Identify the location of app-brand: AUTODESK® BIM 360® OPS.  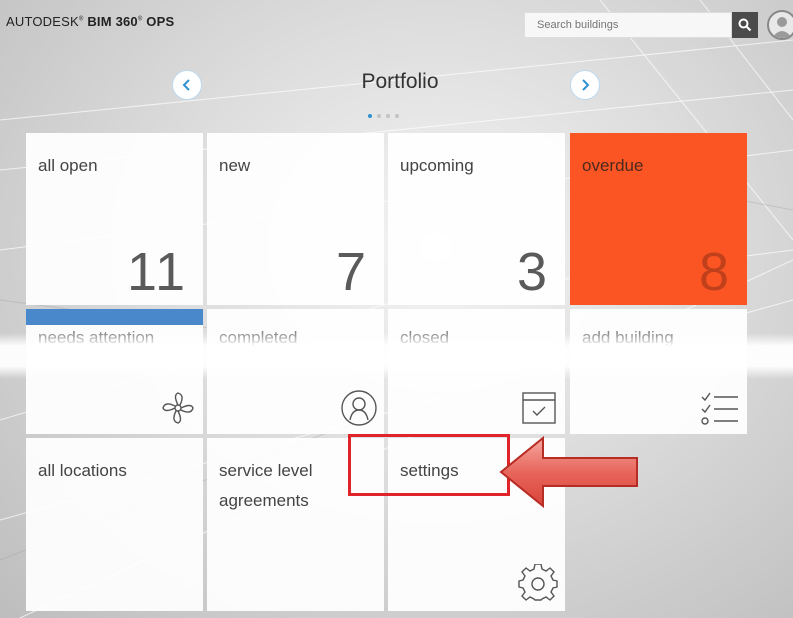
(90, 21).